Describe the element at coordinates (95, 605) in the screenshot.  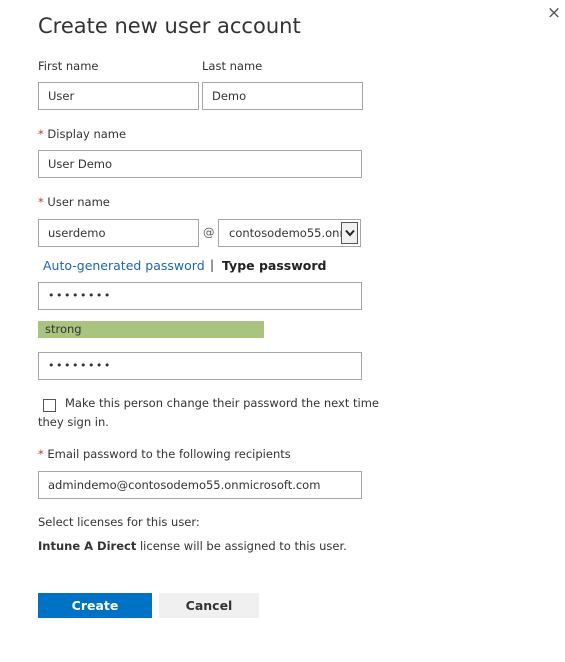
I see `create-button: Create` at that location.